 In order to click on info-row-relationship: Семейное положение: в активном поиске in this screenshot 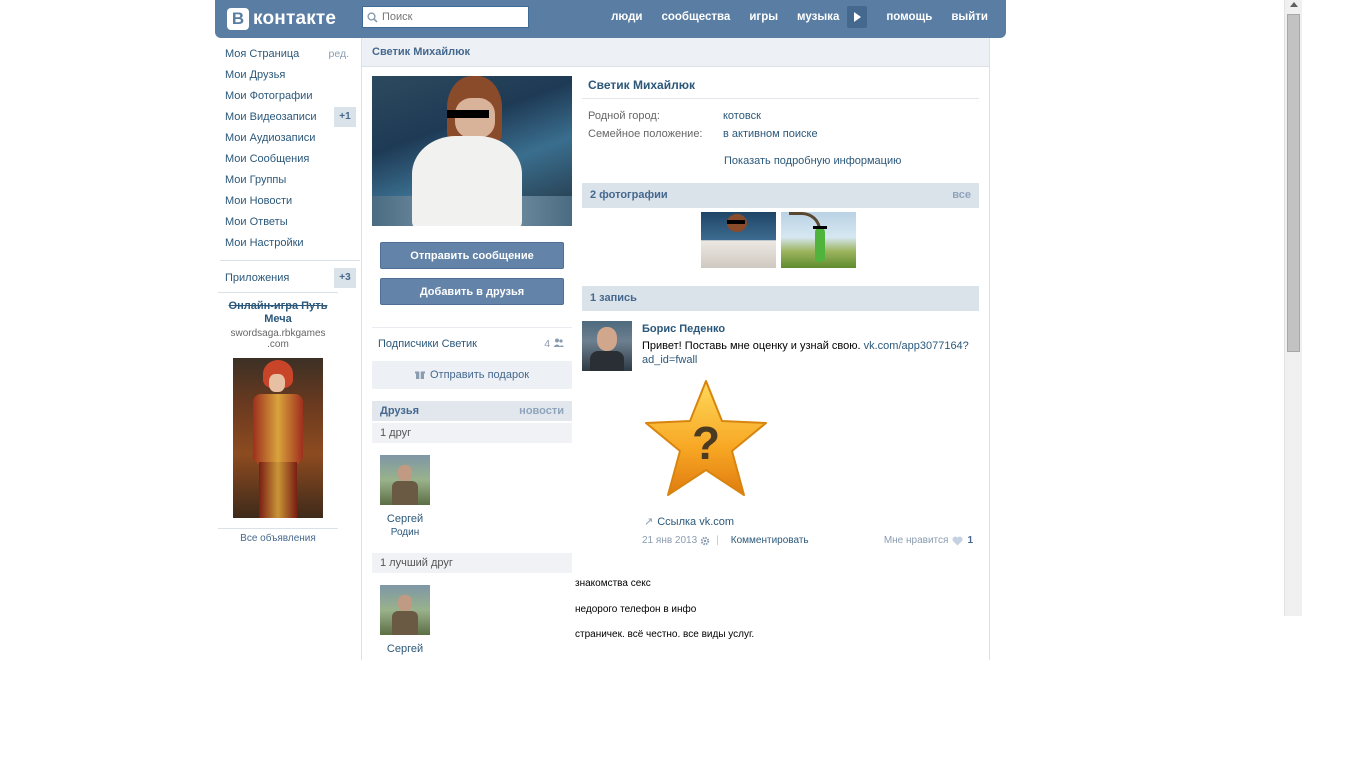, I will do `click(780, 137)`.